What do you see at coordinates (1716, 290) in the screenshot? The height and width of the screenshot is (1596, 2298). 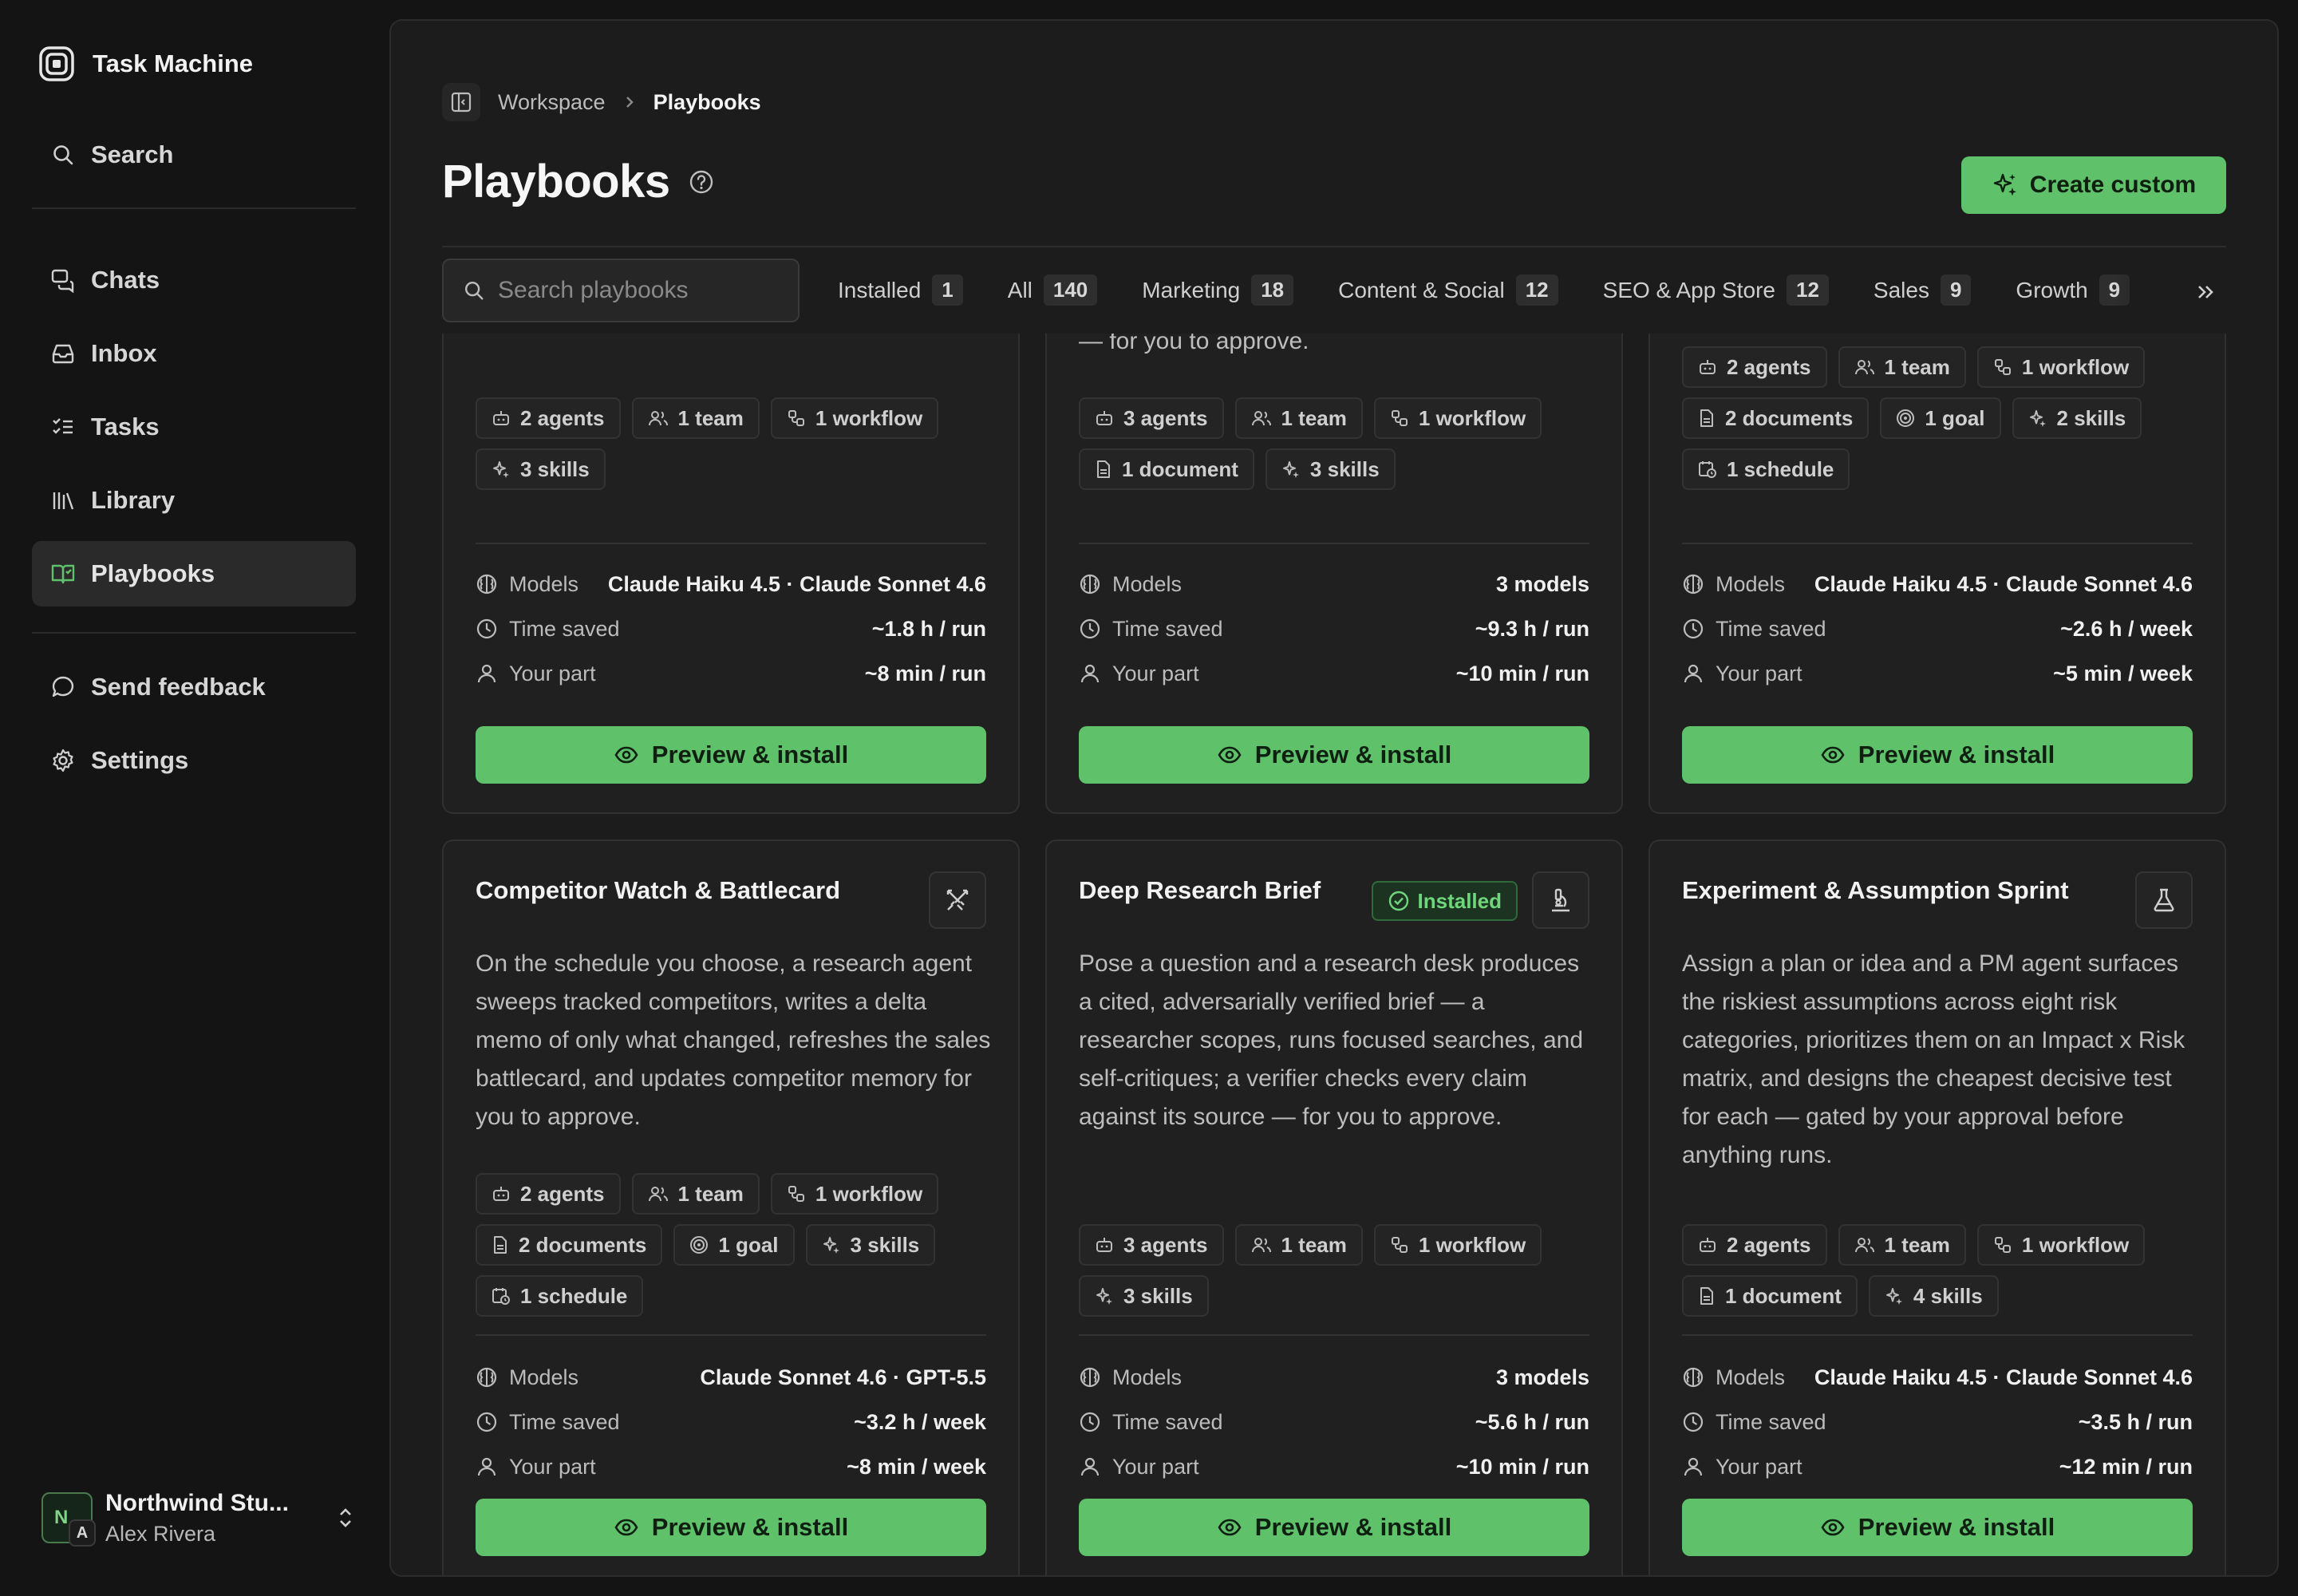 I see `filter-seo-app-store: SEO & App Store 12` at bounding box center [1716, 290].